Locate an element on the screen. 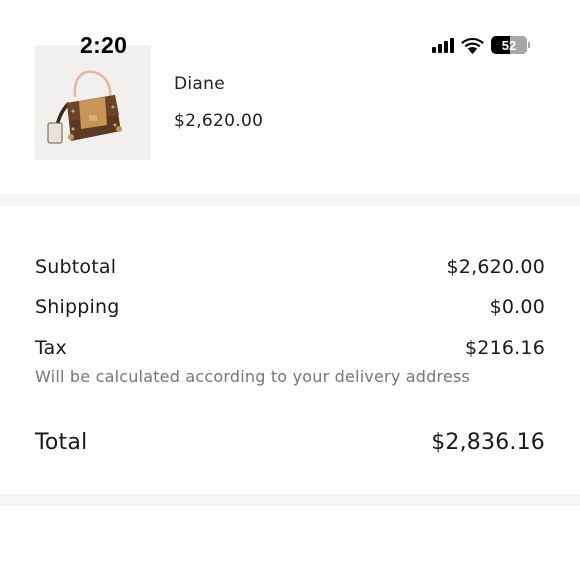 This screenshot has height=580, width=580. signal-icon is located at coordinates (443, 45).